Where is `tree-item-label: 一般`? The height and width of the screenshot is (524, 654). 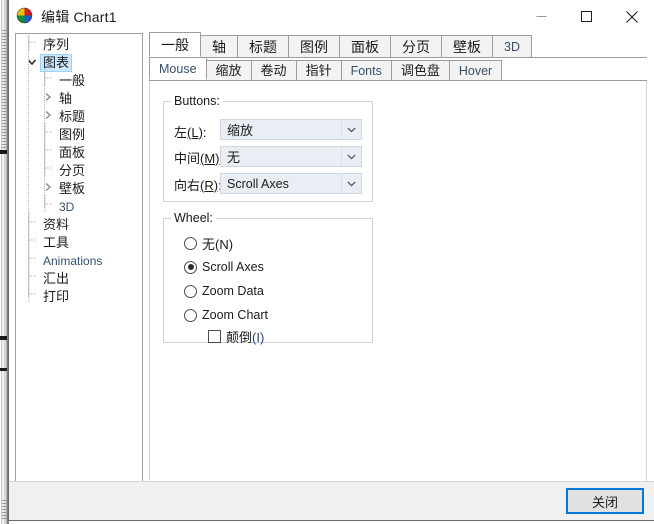
tree-item-label: 一般 is located at coordinates (72, 80).